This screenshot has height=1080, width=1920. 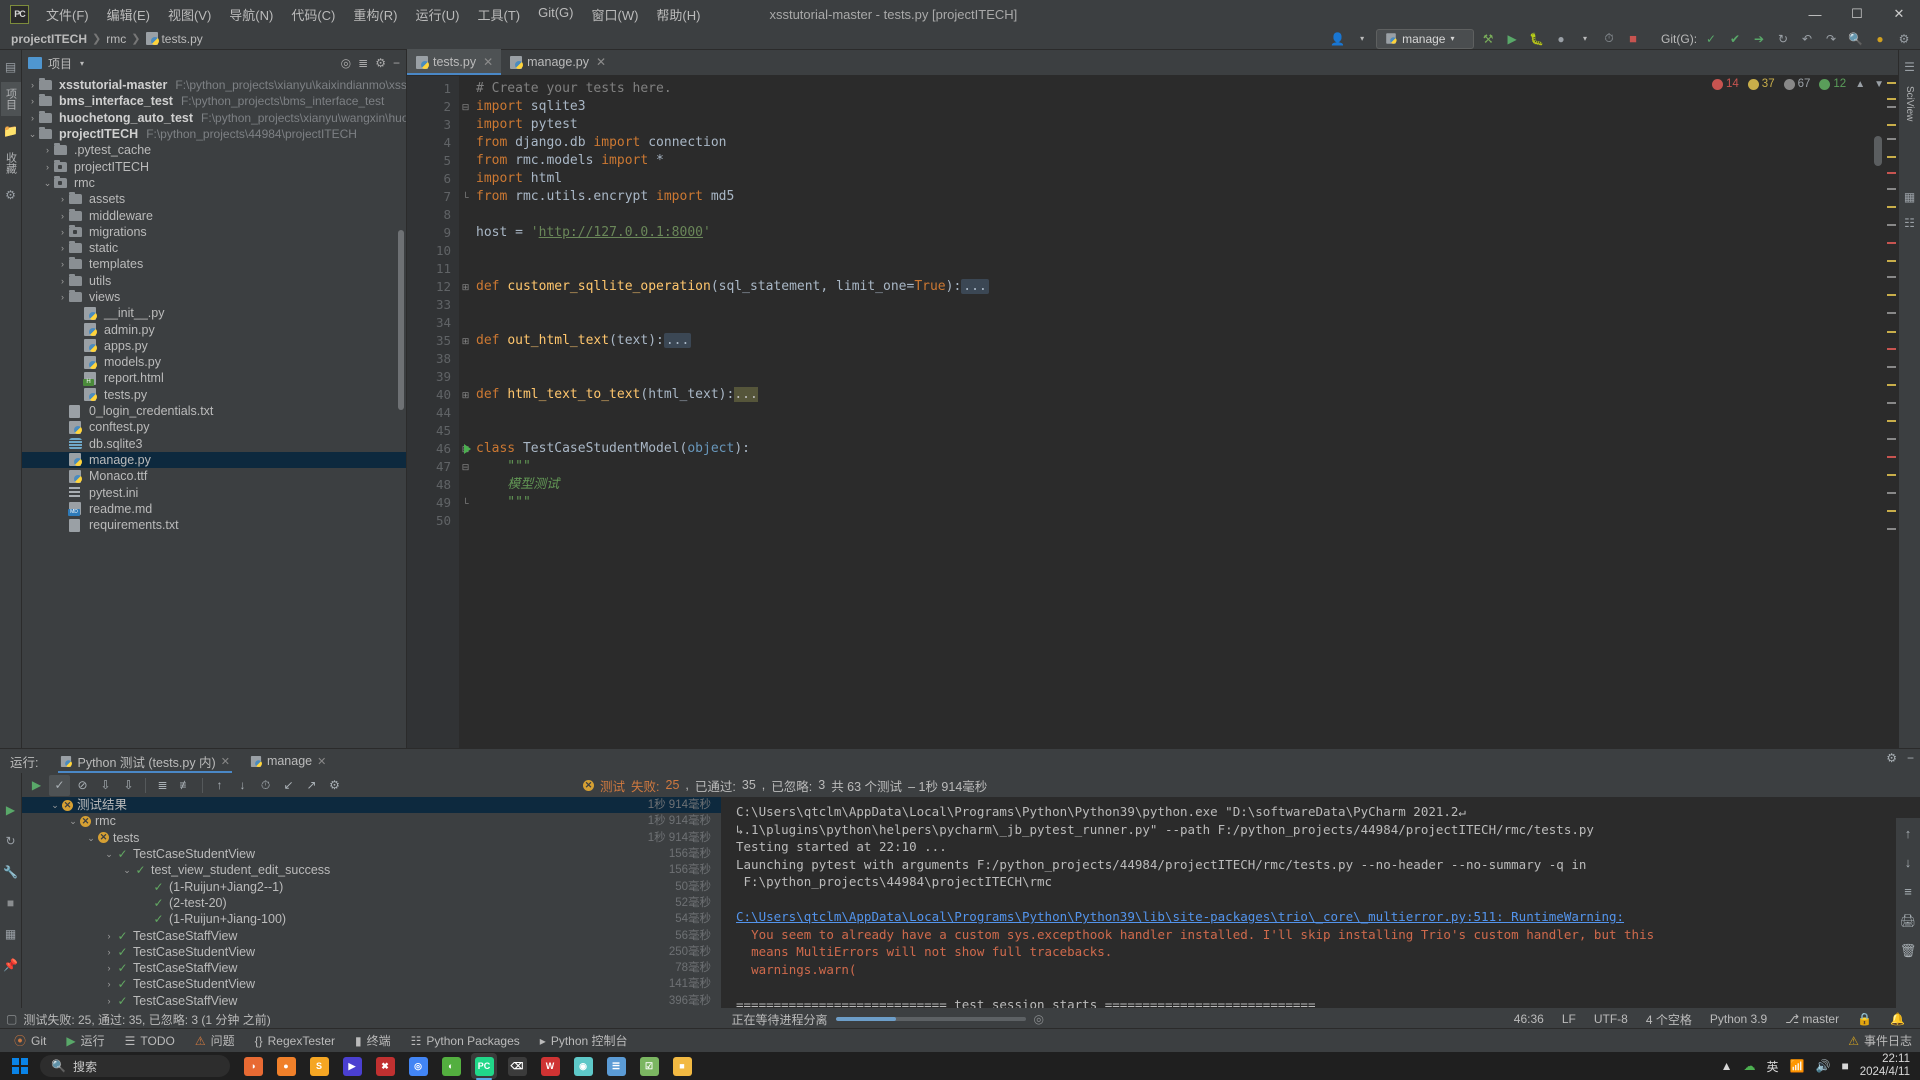 What do you see at coordinates (371, 919) in the screenshot?
I see `test-tree-row: ✓ (1-Ruijun+Jiang-100) 54毫秒` at bounding box center [371, 919].